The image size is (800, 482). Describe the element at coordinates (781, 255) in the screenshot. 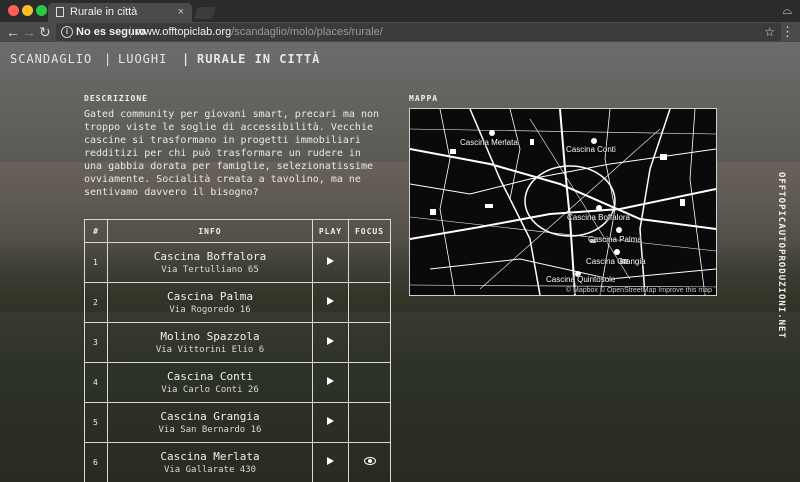

I see `site-vertical-link: OFFTOPICAUTOPRODUZIONI.NET` at that location.